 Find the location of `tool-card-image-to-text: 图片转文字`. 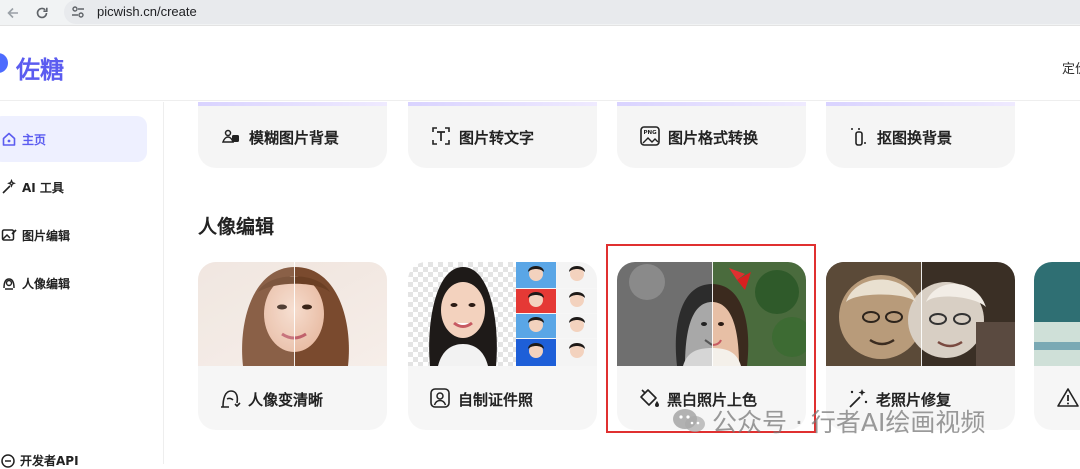

tool-card-image-to-text: 图片转文字 is located at coordinates (502, 135).